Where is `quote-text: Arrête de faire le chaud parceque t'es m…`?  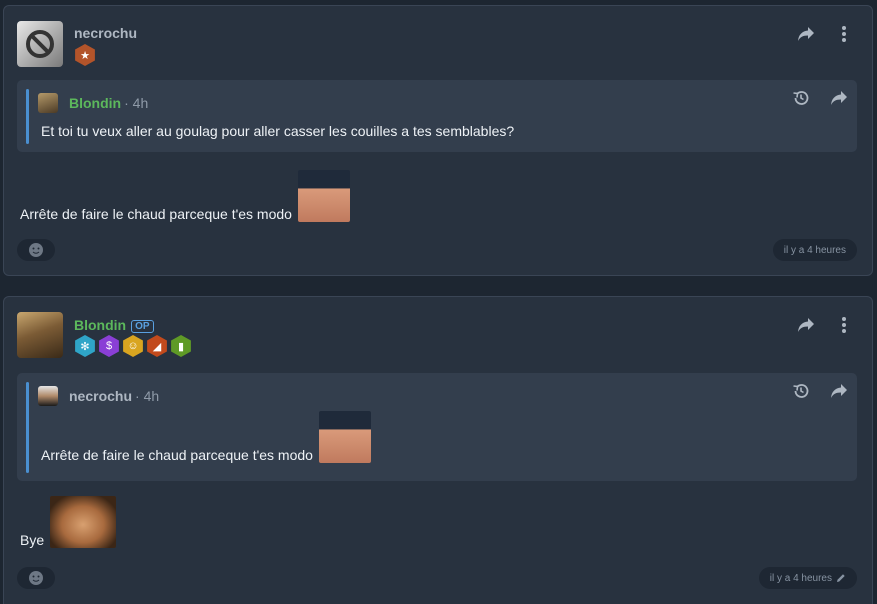 quote-text: Arrête de faire le chaud parceque t'es m… is located at coordinates (177, 455).